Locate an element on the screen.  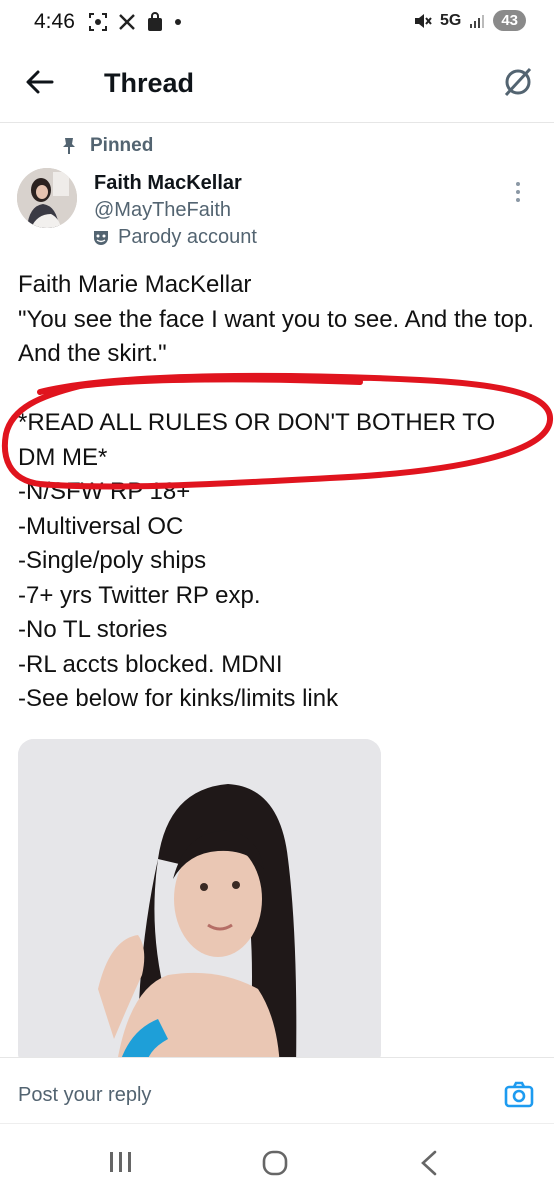
dot-icon is located at coordinates (178, 22).